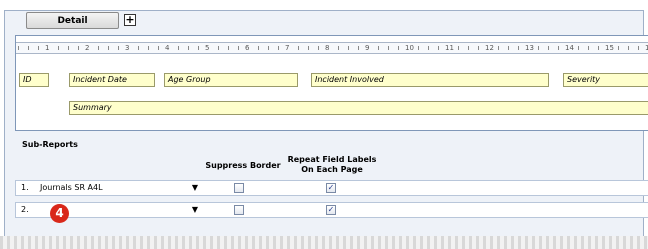  I want to click on field-incident-involved: Incident Involved, so click(430, 80).